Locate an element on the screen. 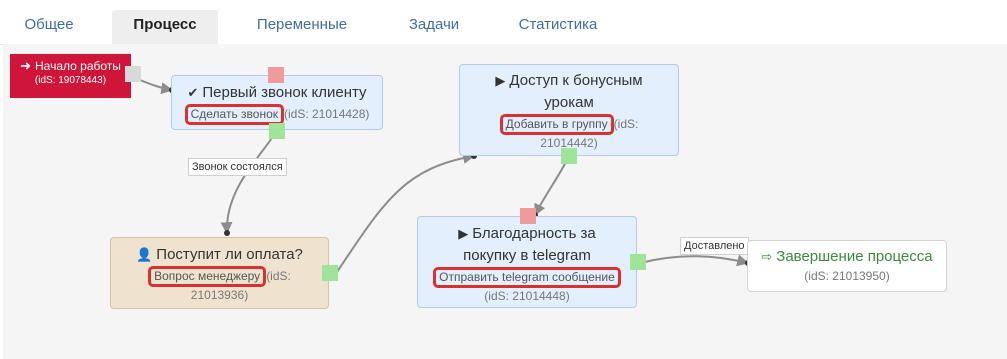 This screenshot has height=359, width=1007. start-output-port is located at coordinates (133, 74).